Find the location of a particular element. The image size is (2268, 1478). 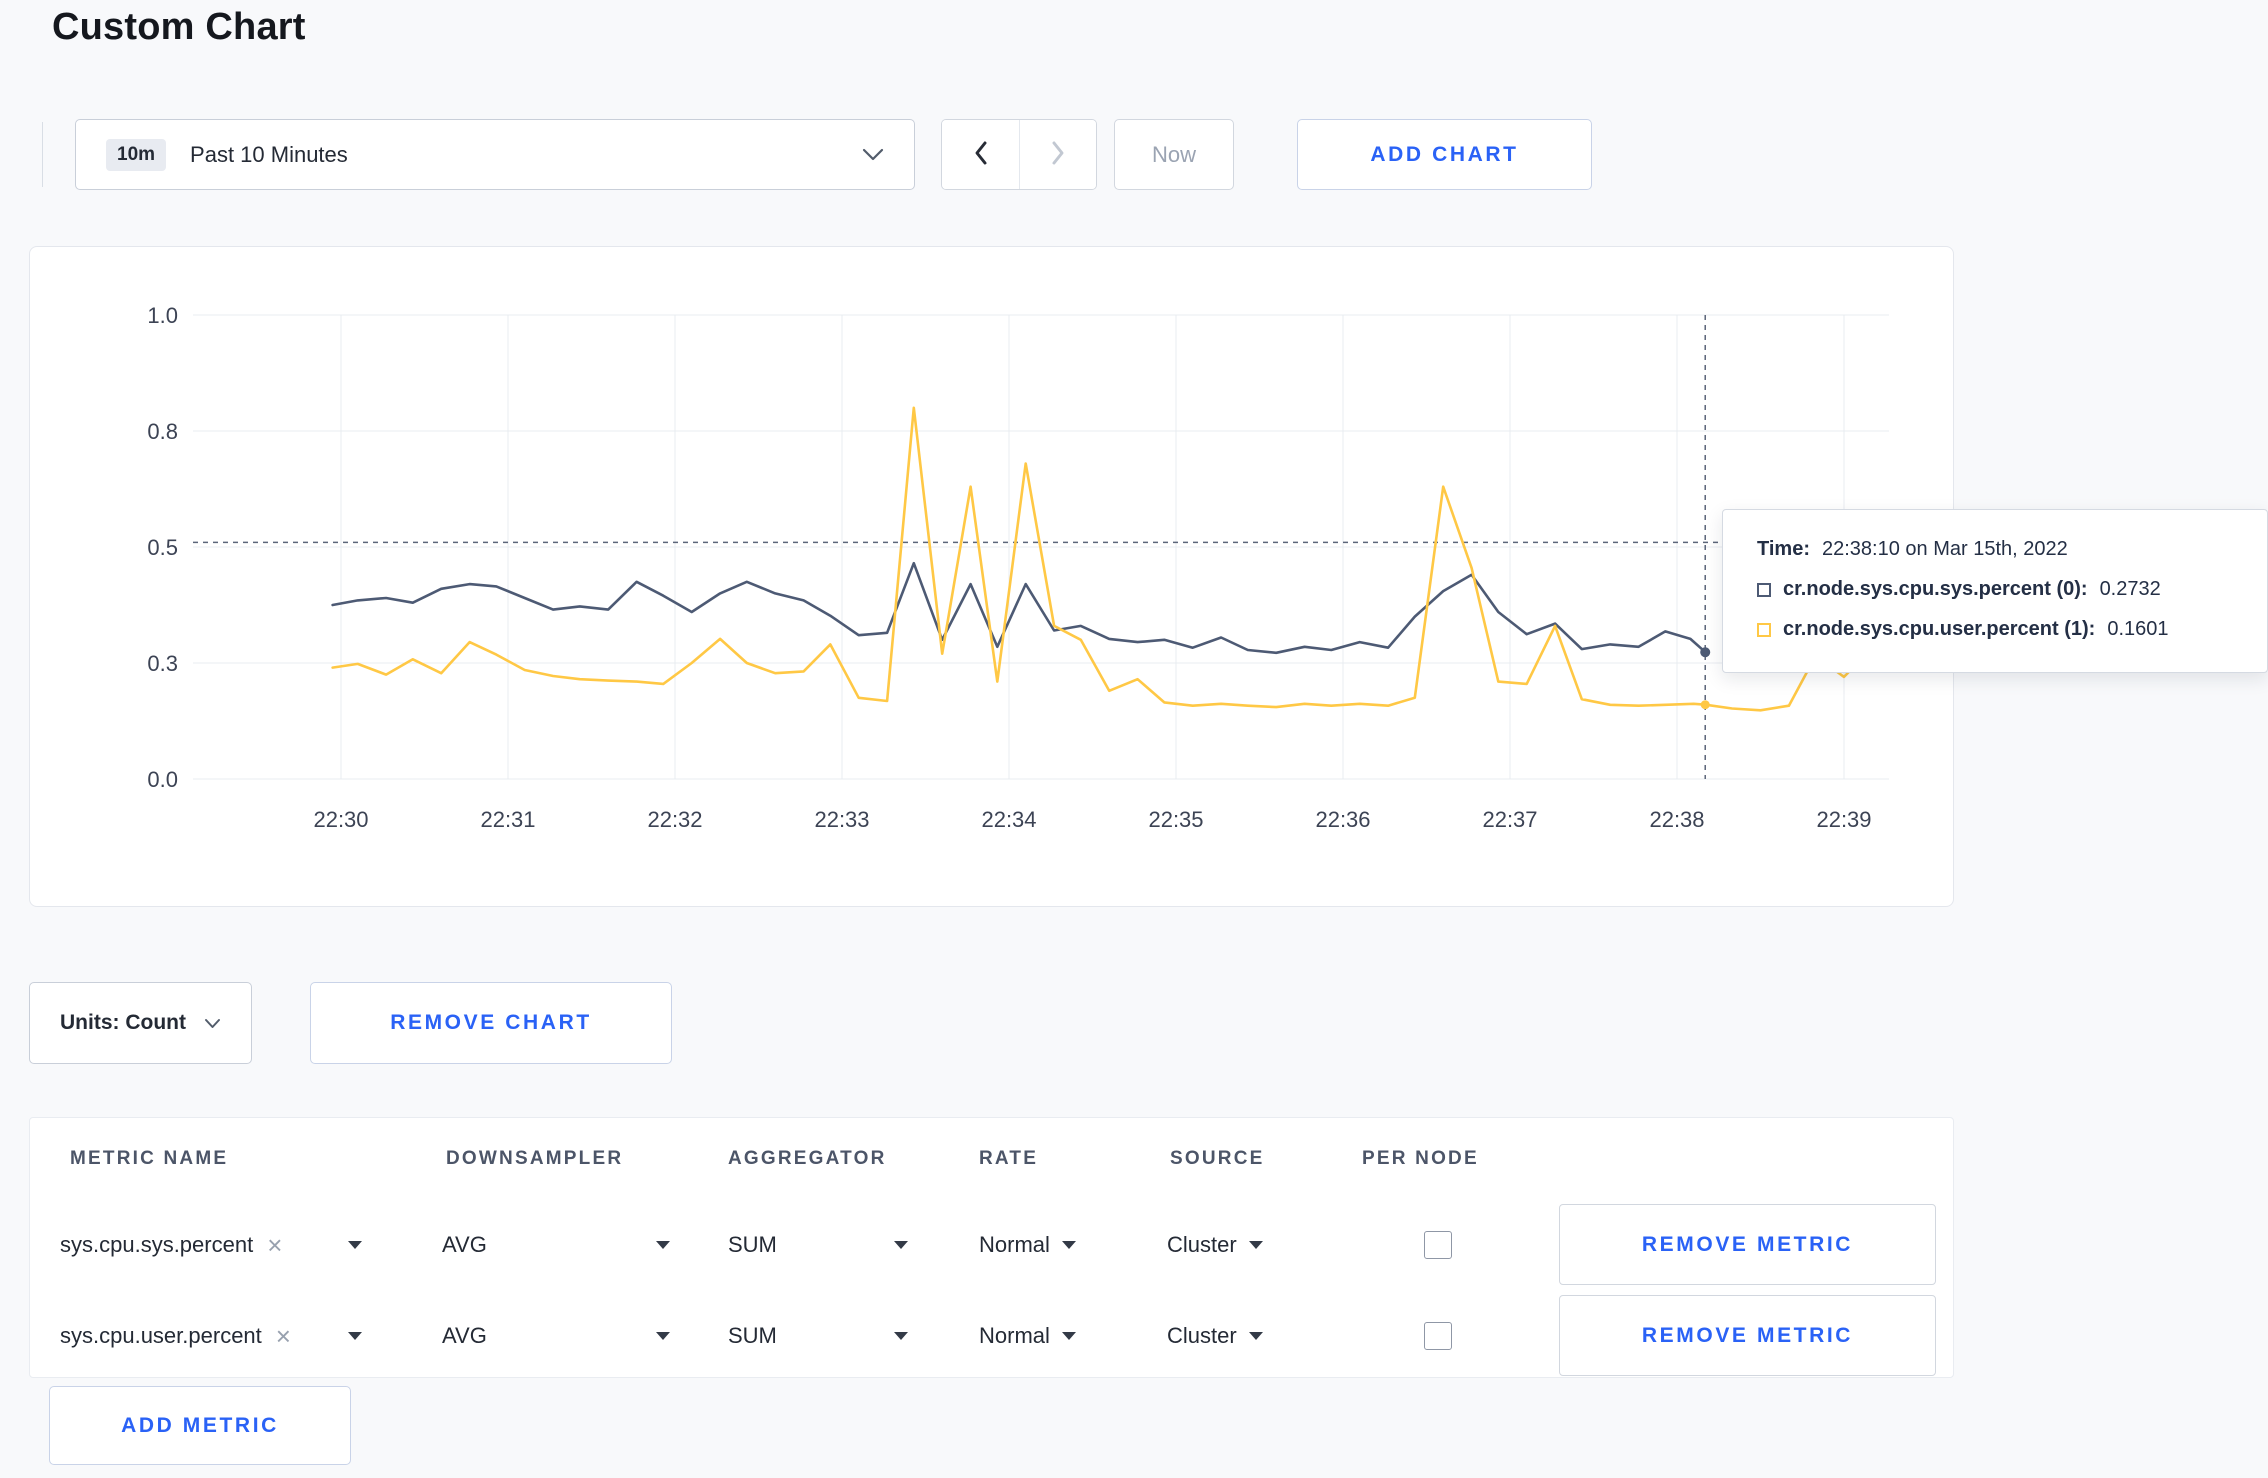

svg-text: 22:30 is located at coordinates (340, 819).